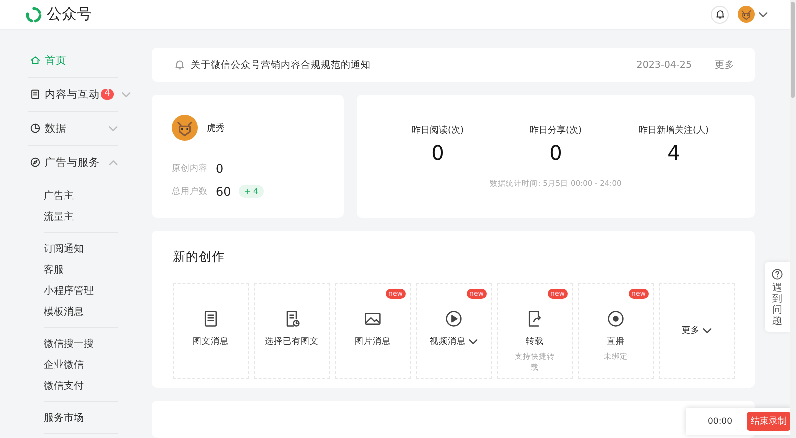  What do you see at coordinates (211, 319) in the screenshot?
I see `article-icon` at bounding box center [211, 319].